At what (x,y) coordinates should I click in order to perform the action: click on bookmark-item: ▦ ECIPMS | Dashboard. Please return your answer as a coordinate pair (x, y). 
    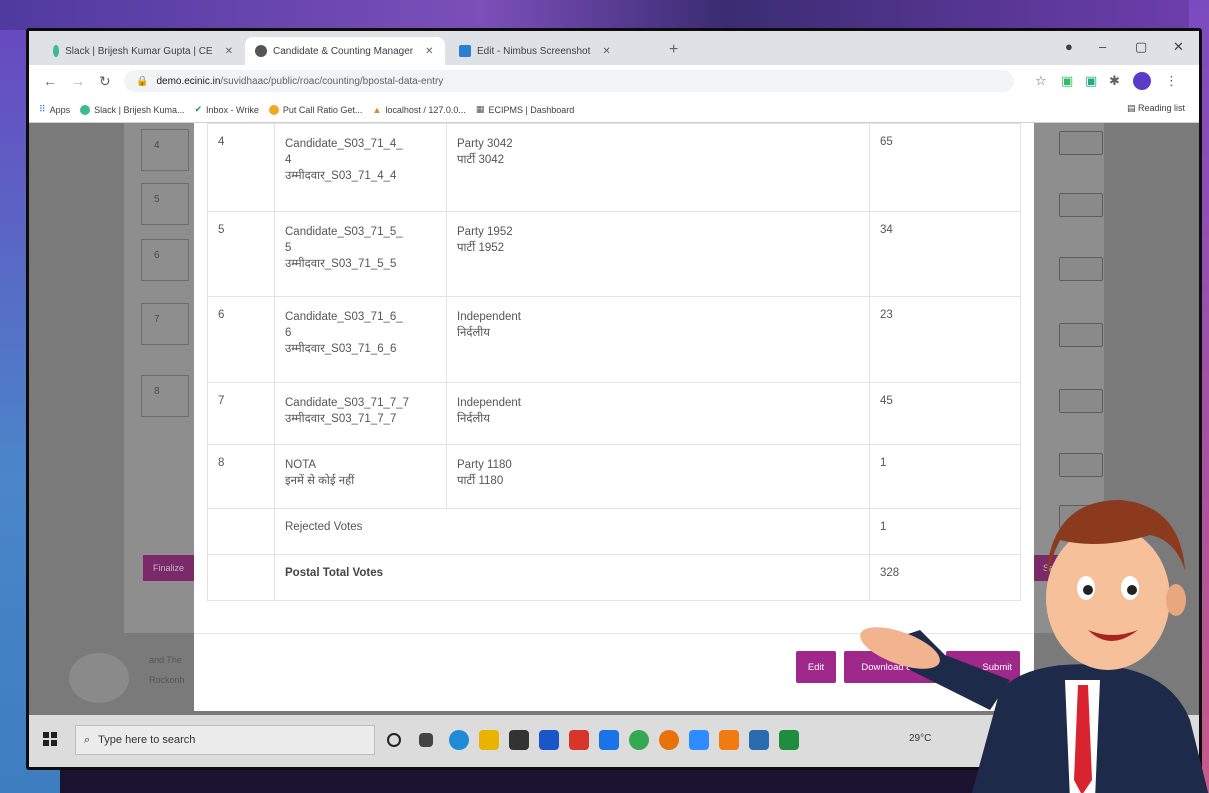
    Looking at the image, I should click on (525, 109).